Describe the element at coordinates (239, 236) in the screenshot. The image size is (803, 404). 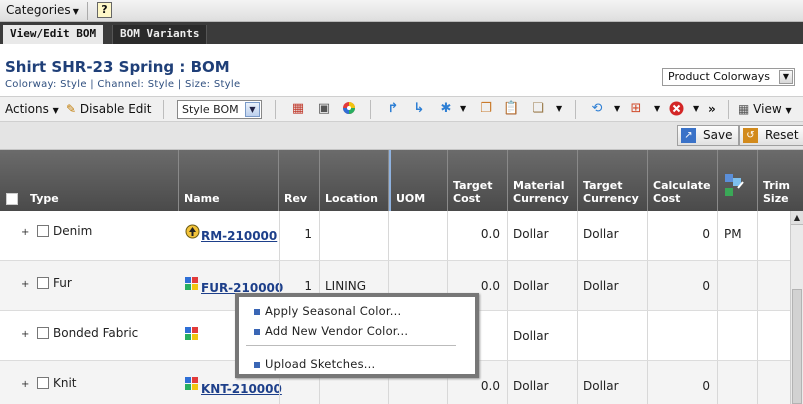
I see `material-link: RM-210000` at that location.